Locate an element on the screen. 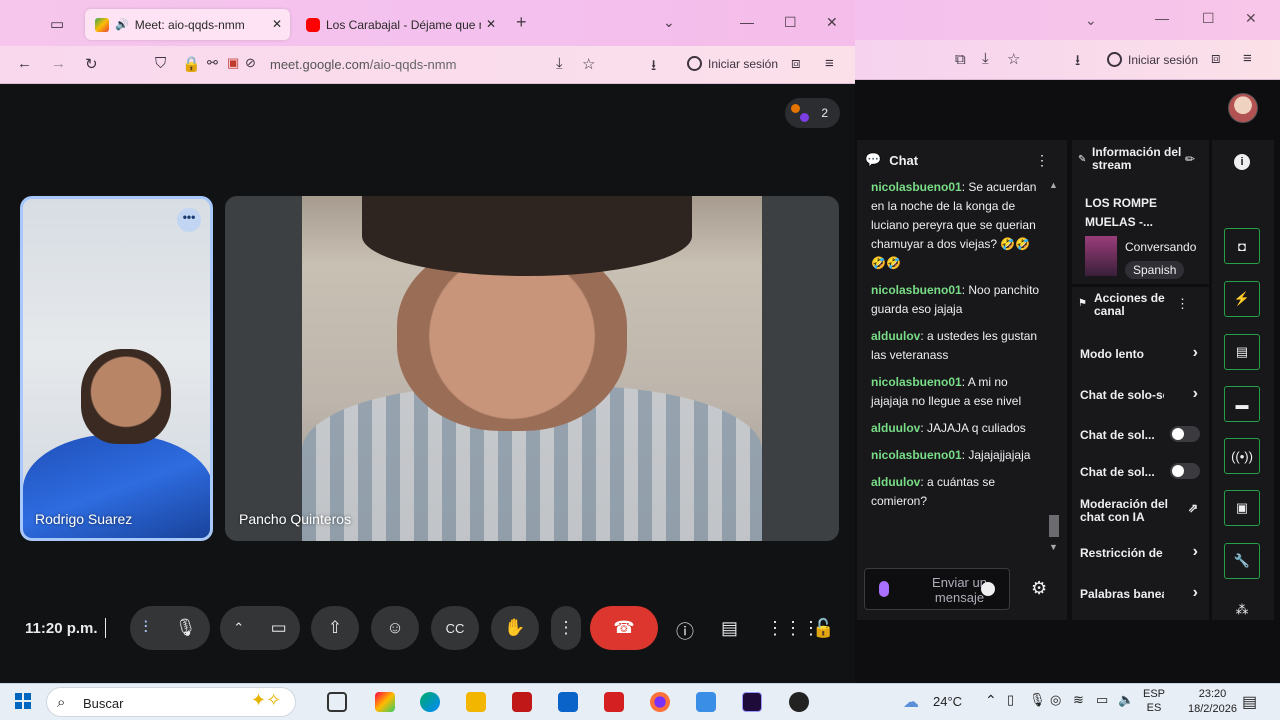 The width and height of the screenshot is (1280, 720). outlook-icon is located at coordinates (568, 702).